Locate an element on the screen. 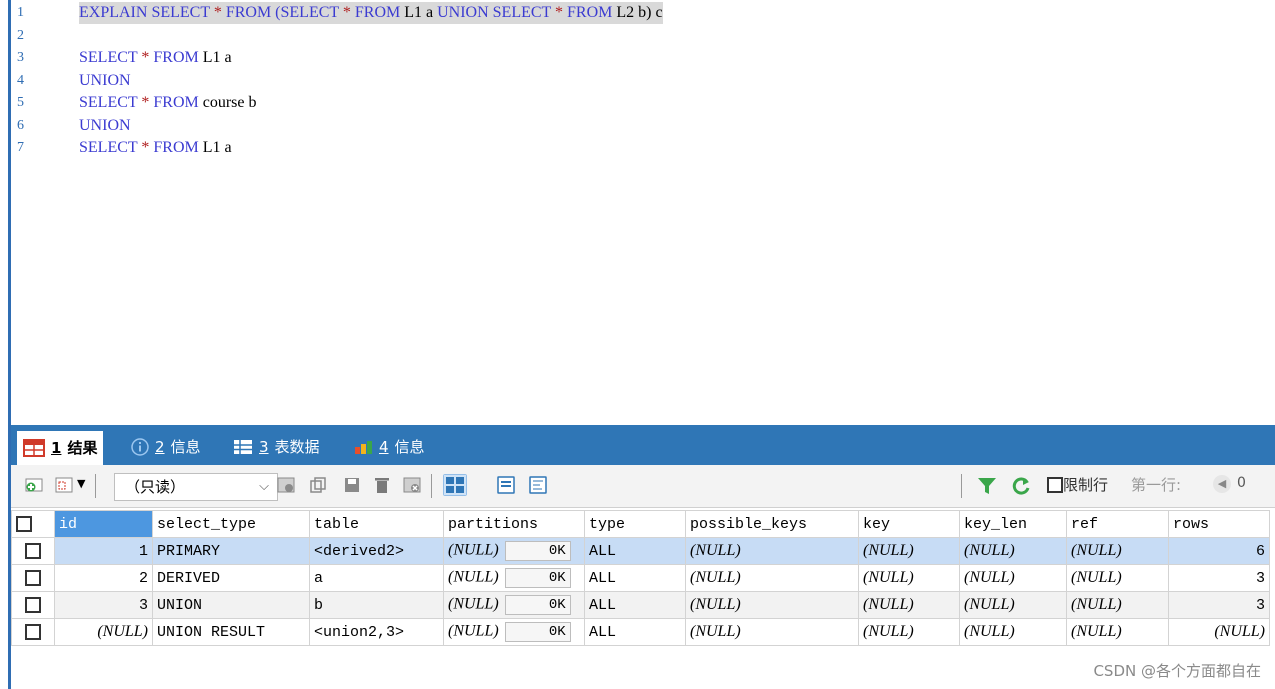 The height and width of the screenshot is (689, 1275). columns-icon is located at coordinates (64, 485).